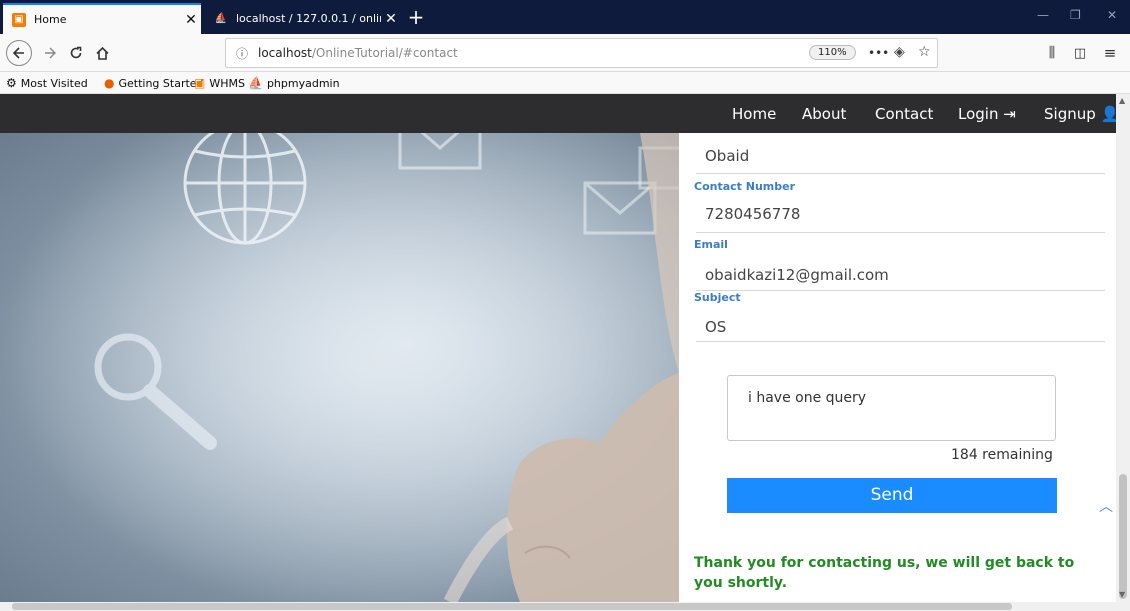 This screenshot has height=611, width=1130. I want to click on site-navbar: Home About Contact Login ⇥ Signup 👤, so click(558, 113).